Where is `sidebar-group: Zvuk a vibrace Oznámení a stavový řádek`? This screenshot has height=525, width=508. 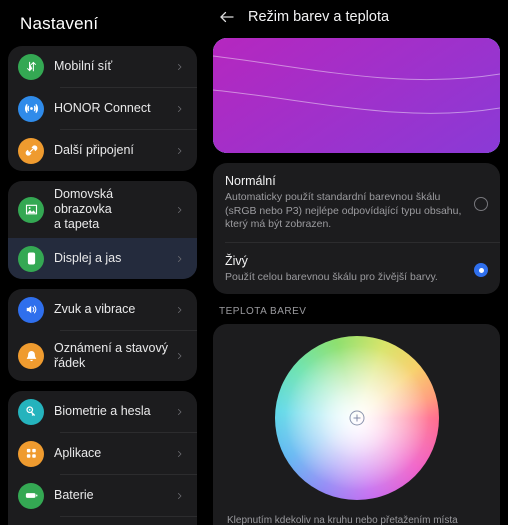
sidebar-group: Zvuk a vibrace Oznámení a stavový řádek is located at coordinates (102, 335).